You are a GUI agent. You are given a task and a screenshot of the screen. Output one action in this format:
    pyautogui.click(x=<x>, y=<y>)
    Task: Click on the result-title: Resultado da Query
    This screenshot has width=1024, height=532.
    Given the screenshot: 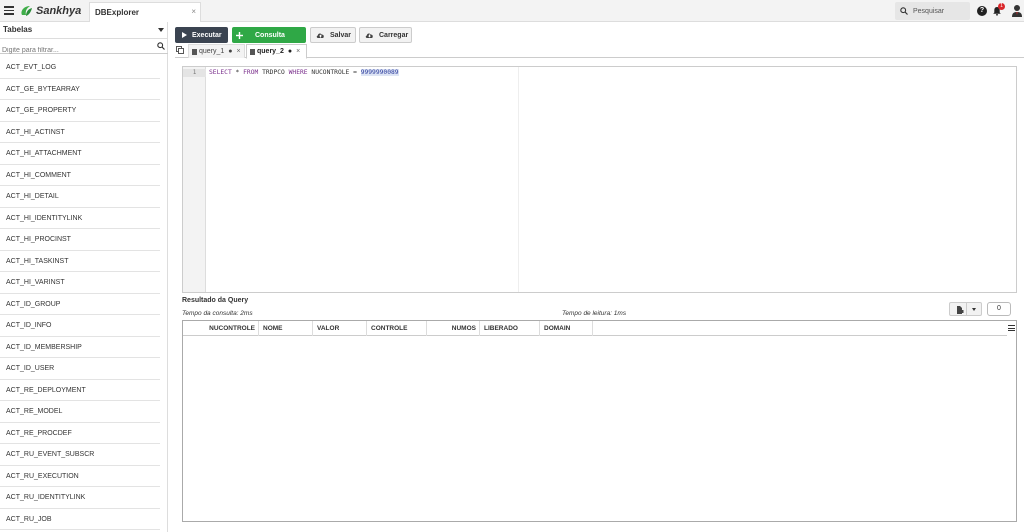 What is the action you would take?
    pyautogui.click(x=215, y=300)
    